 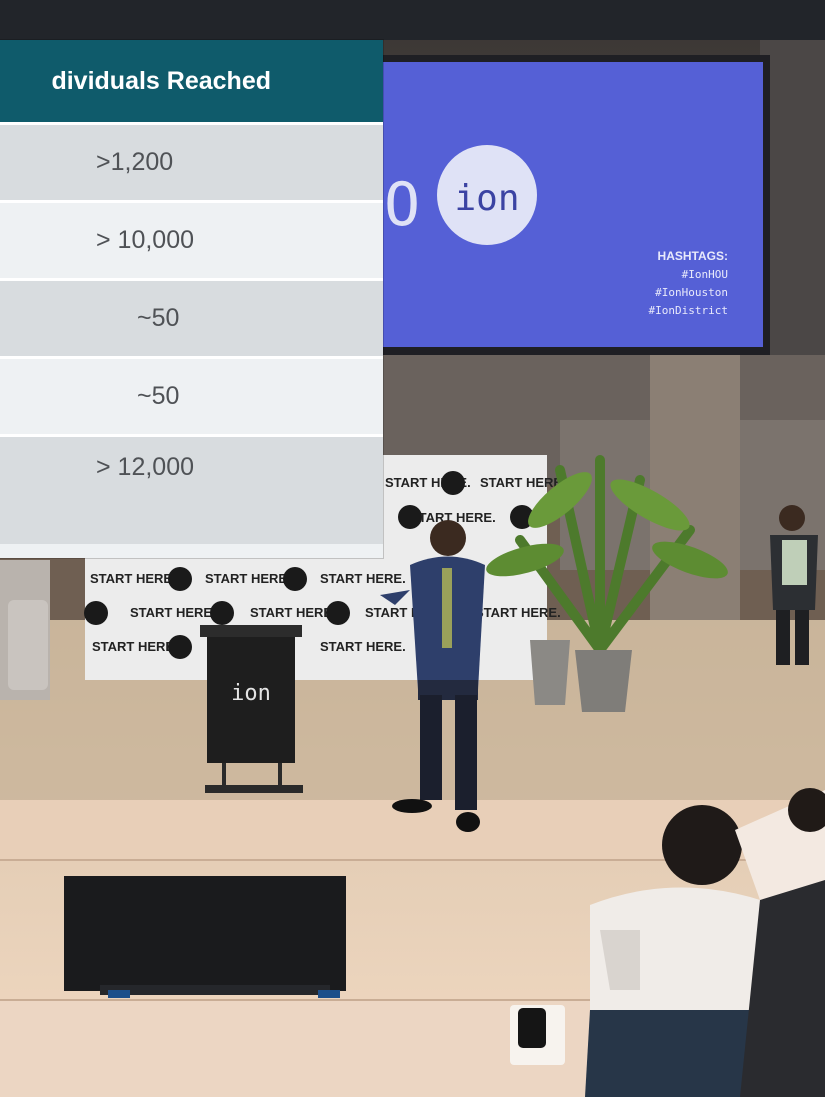 I want to click on hashtags-title: HASHTAGS:, so click(x=693, y=256).